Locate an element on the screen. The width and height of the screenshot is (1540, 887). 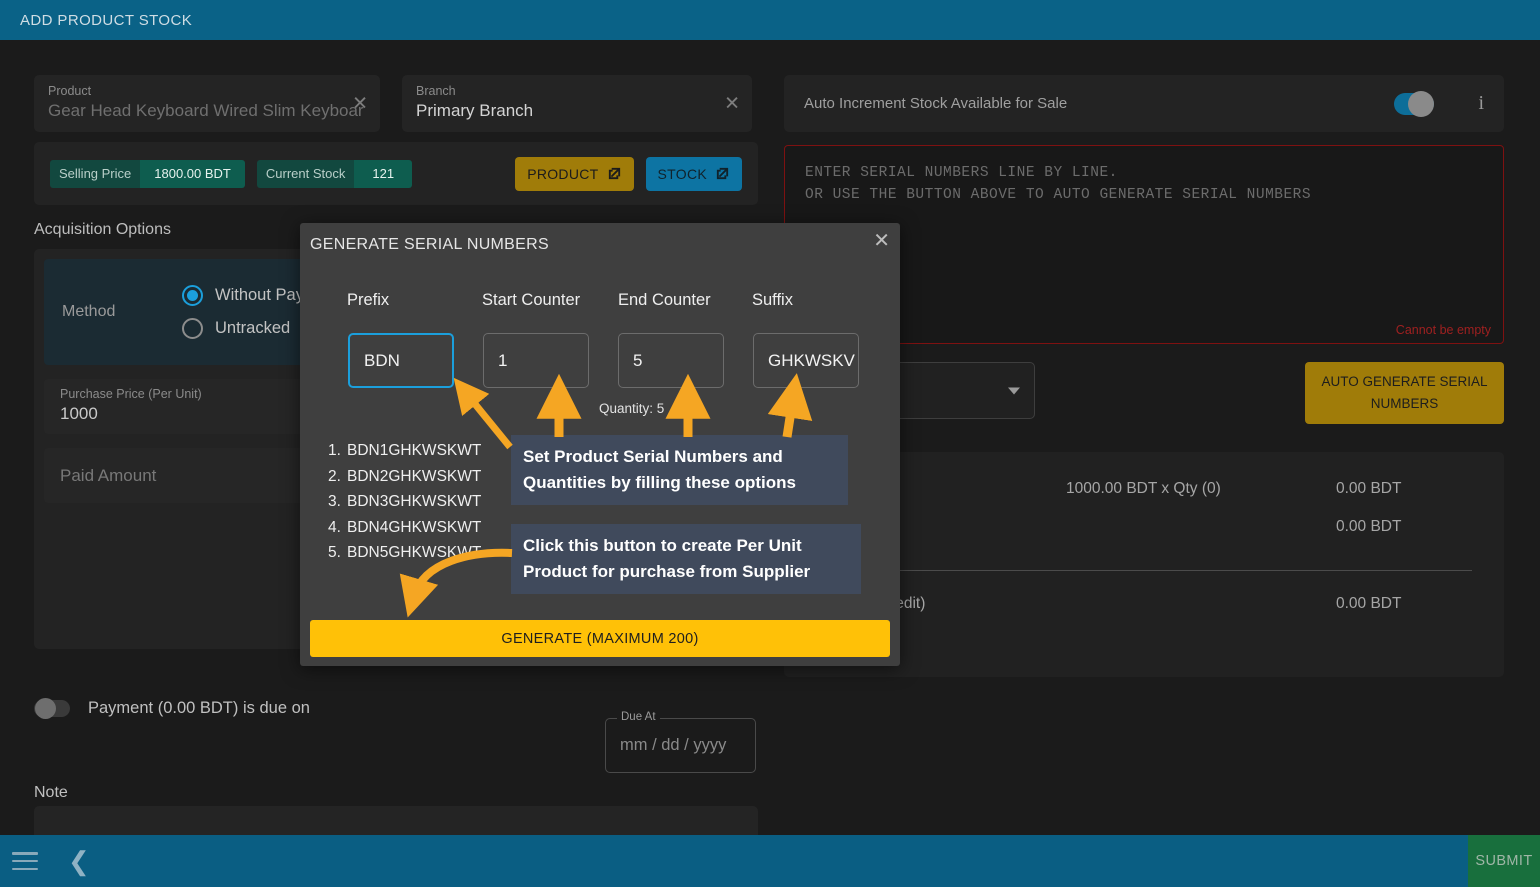
chevron-left-icon: ❮ is located at coordinates (79, 861).